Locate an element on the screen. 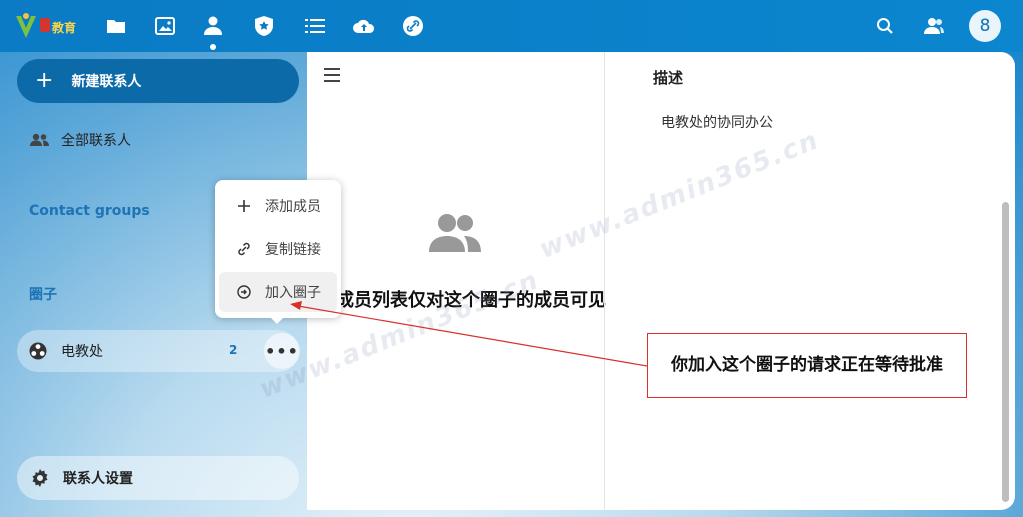 The height and width of the screenshot is (517, 1023). sidebar-item-circle: 电教处 2 ••• is located at coordinates (158, 351).